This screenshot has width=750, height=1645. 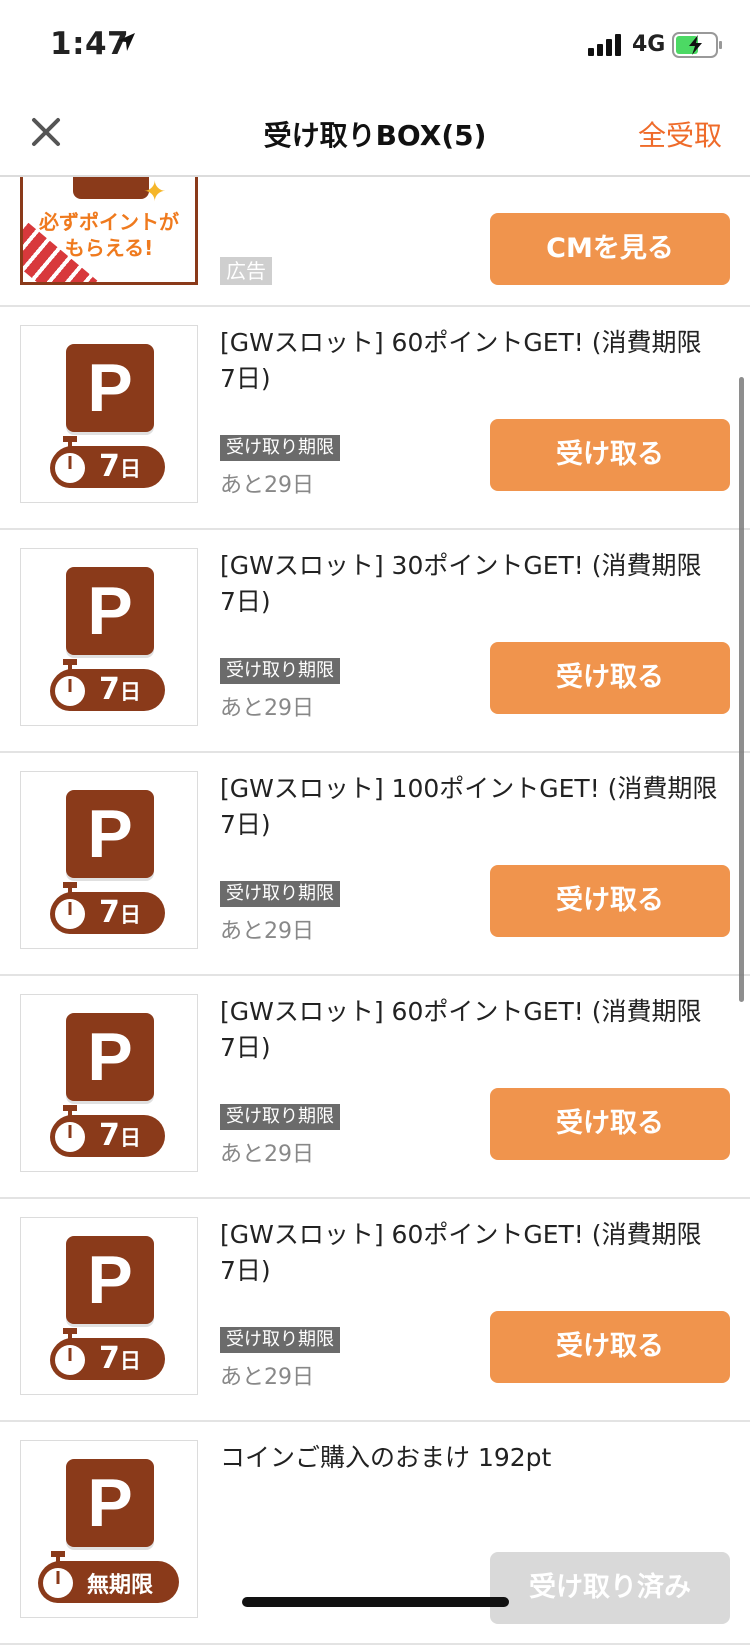 What do you see at coordinates (375, 1602) in the screenshot?
I see `home-indicator` at bounding box center [375, 1602].